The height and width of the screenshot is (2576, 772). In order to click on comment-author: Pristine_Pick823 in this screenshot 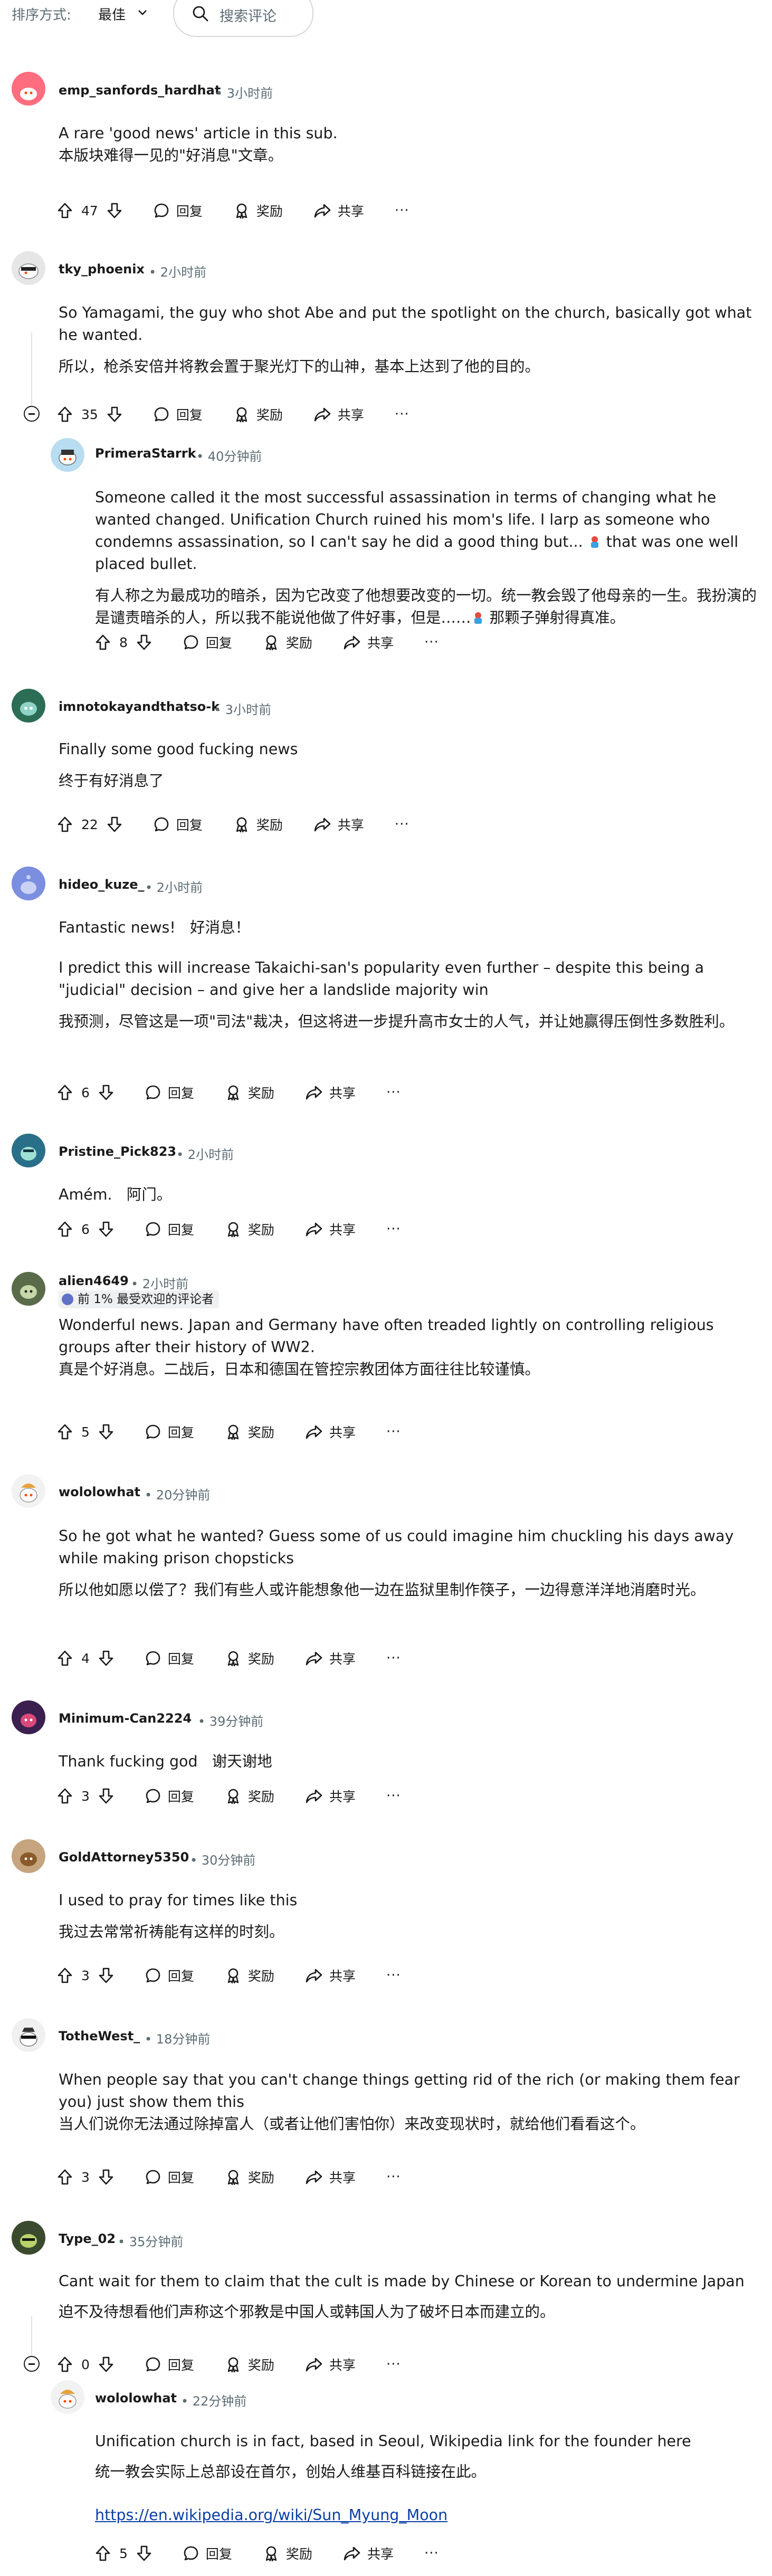, I will do `click(118, 1151)`.